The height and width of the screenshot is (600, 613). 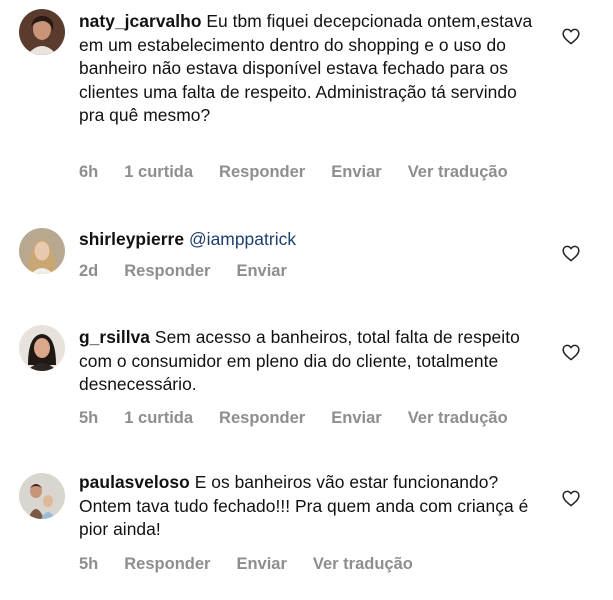 What do you see at coordinates (306, 418) in the screenshot?
I see `comment-actions: 5h 1 curtida Responder Enviar Ver tradução` at bounding box center [306, 418].